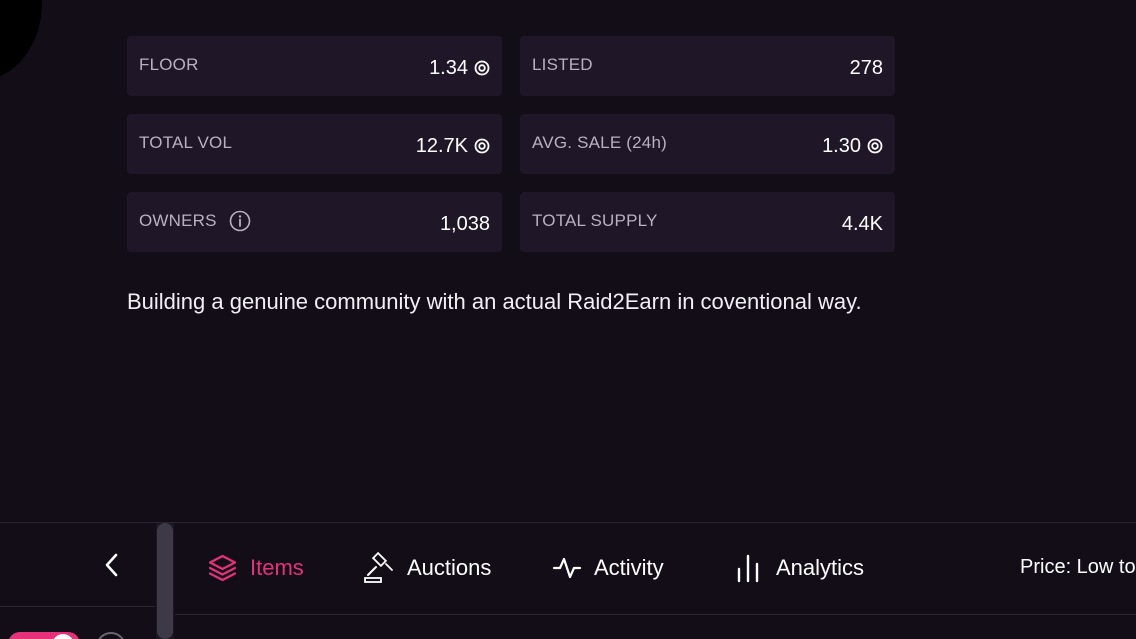 This screenshot has height=639, width=1136. I want to click on stat-card-listed: LISTED 278, so click(707, 66).